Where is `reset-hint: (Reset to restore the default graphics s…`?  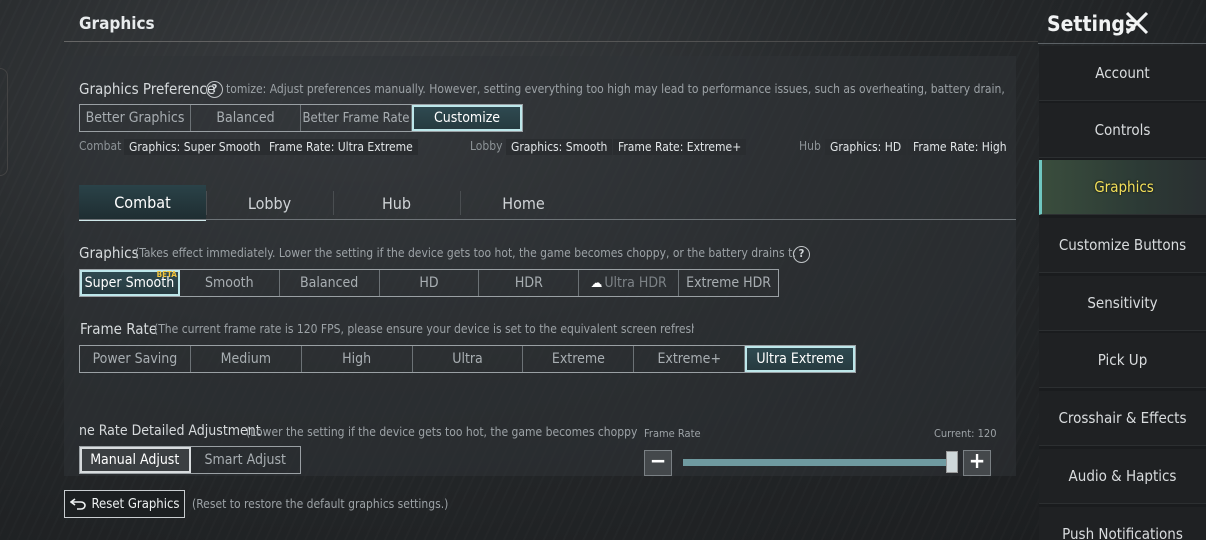
reset-hint: (Reset to restore the default graphics s… is located at coordinates (320, 504).